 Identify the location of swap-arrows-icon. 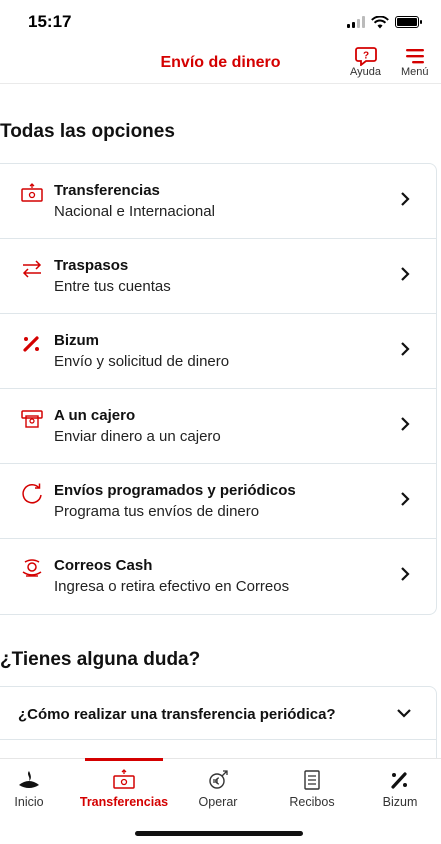
(32, 269).